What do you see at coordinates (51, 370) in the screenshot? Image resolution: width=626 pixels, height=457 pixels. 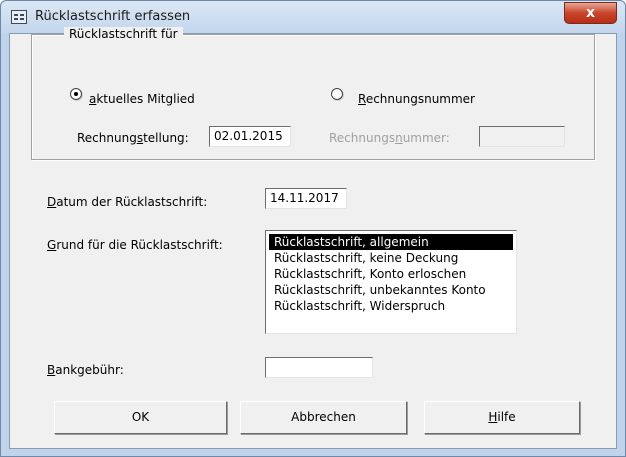 I see `access-key: B` at bounding box center [51, 370].